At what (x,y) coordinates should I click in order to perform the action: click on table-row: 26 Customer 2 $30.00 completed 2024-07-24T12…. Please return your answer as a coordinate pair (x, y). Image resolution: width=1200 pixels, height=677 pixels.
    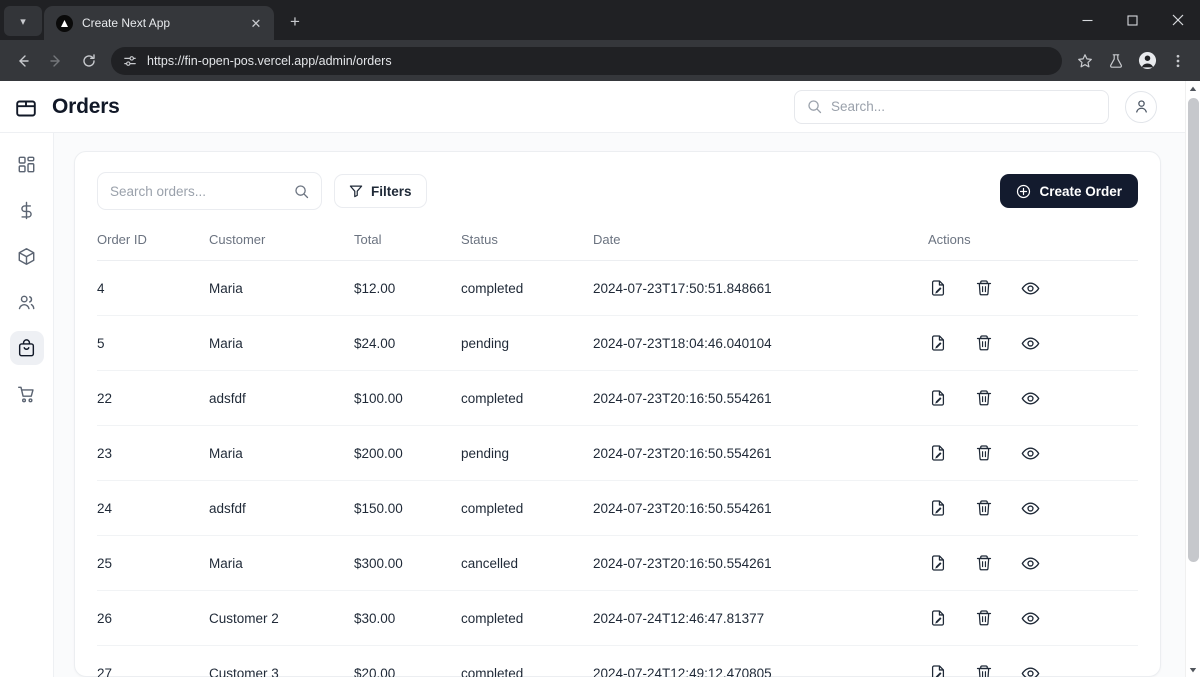
    Looking at the image, I should click on (617, 618).